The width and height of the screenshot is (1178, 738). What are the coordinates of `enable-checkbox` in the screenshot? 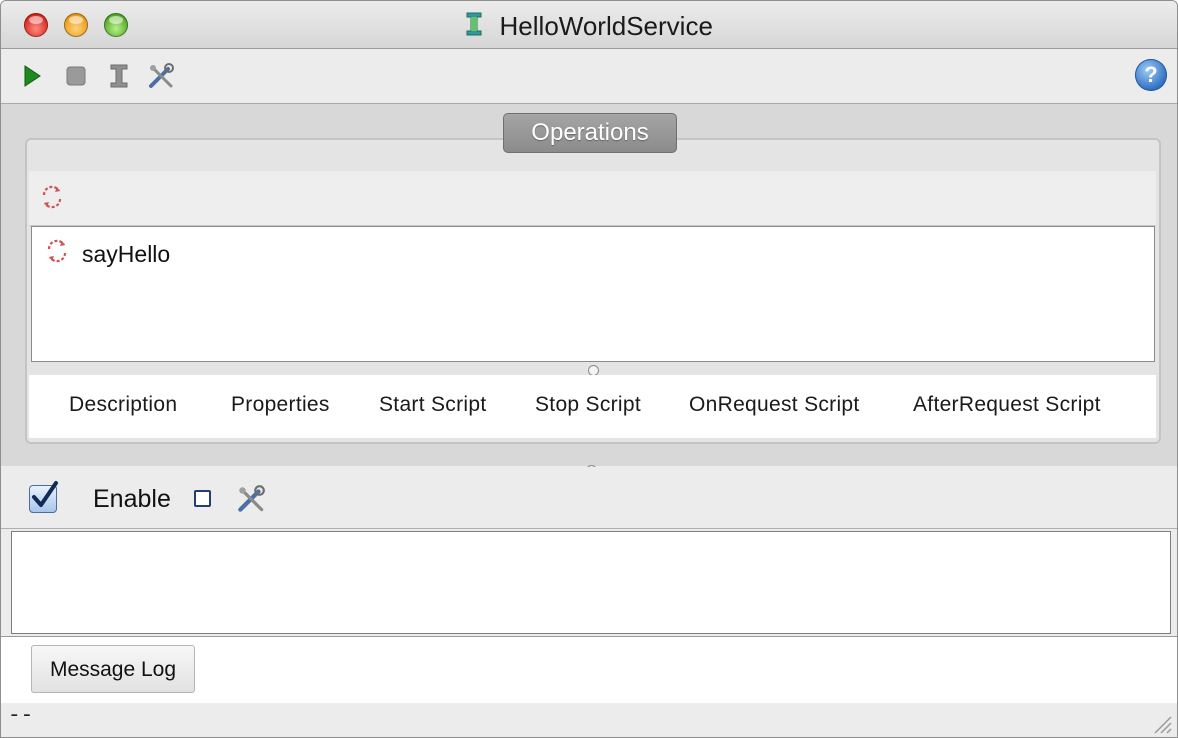 It's located at (43, 497).